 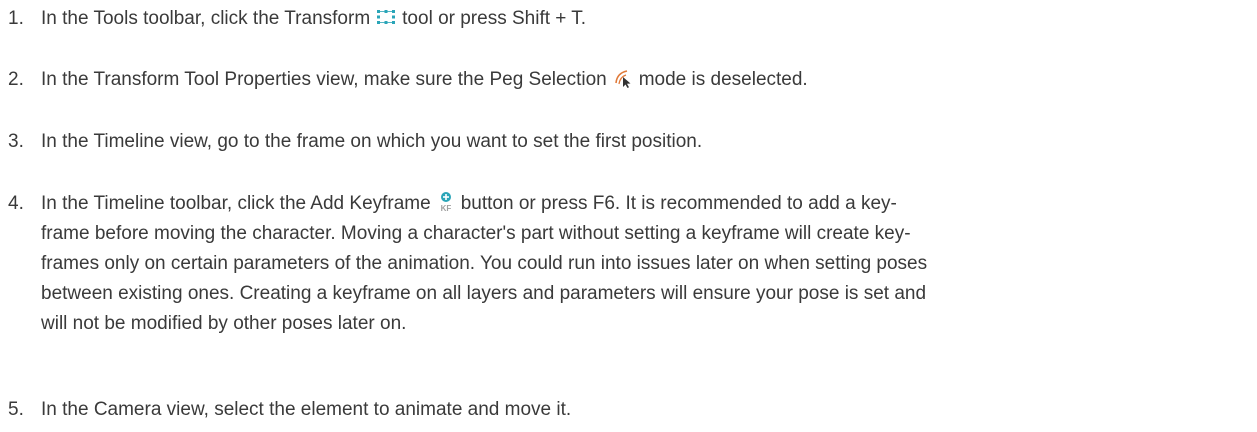 I want to click on keyframe-icon-label: KF, so click(x=445, y=208).